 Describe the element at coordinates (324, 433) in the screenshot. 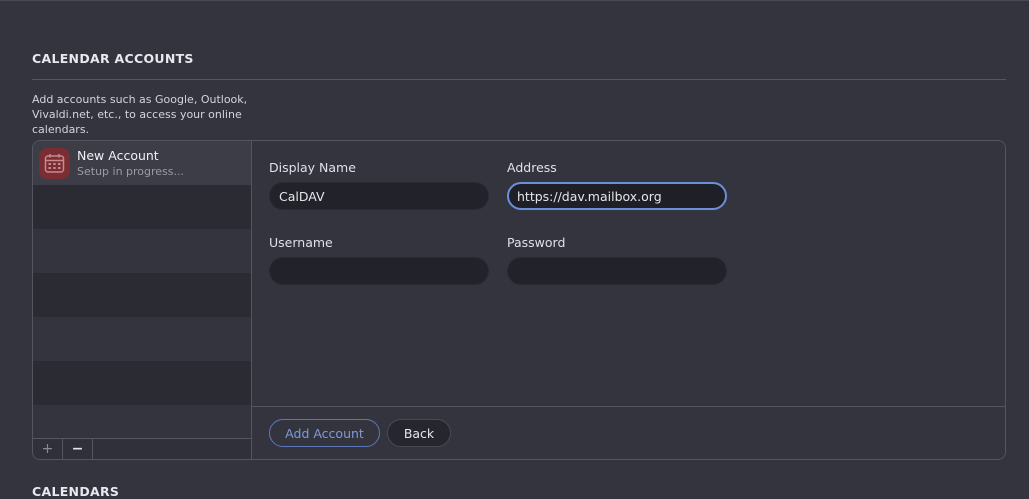

I see `add-account-button: Add Account` at that location.